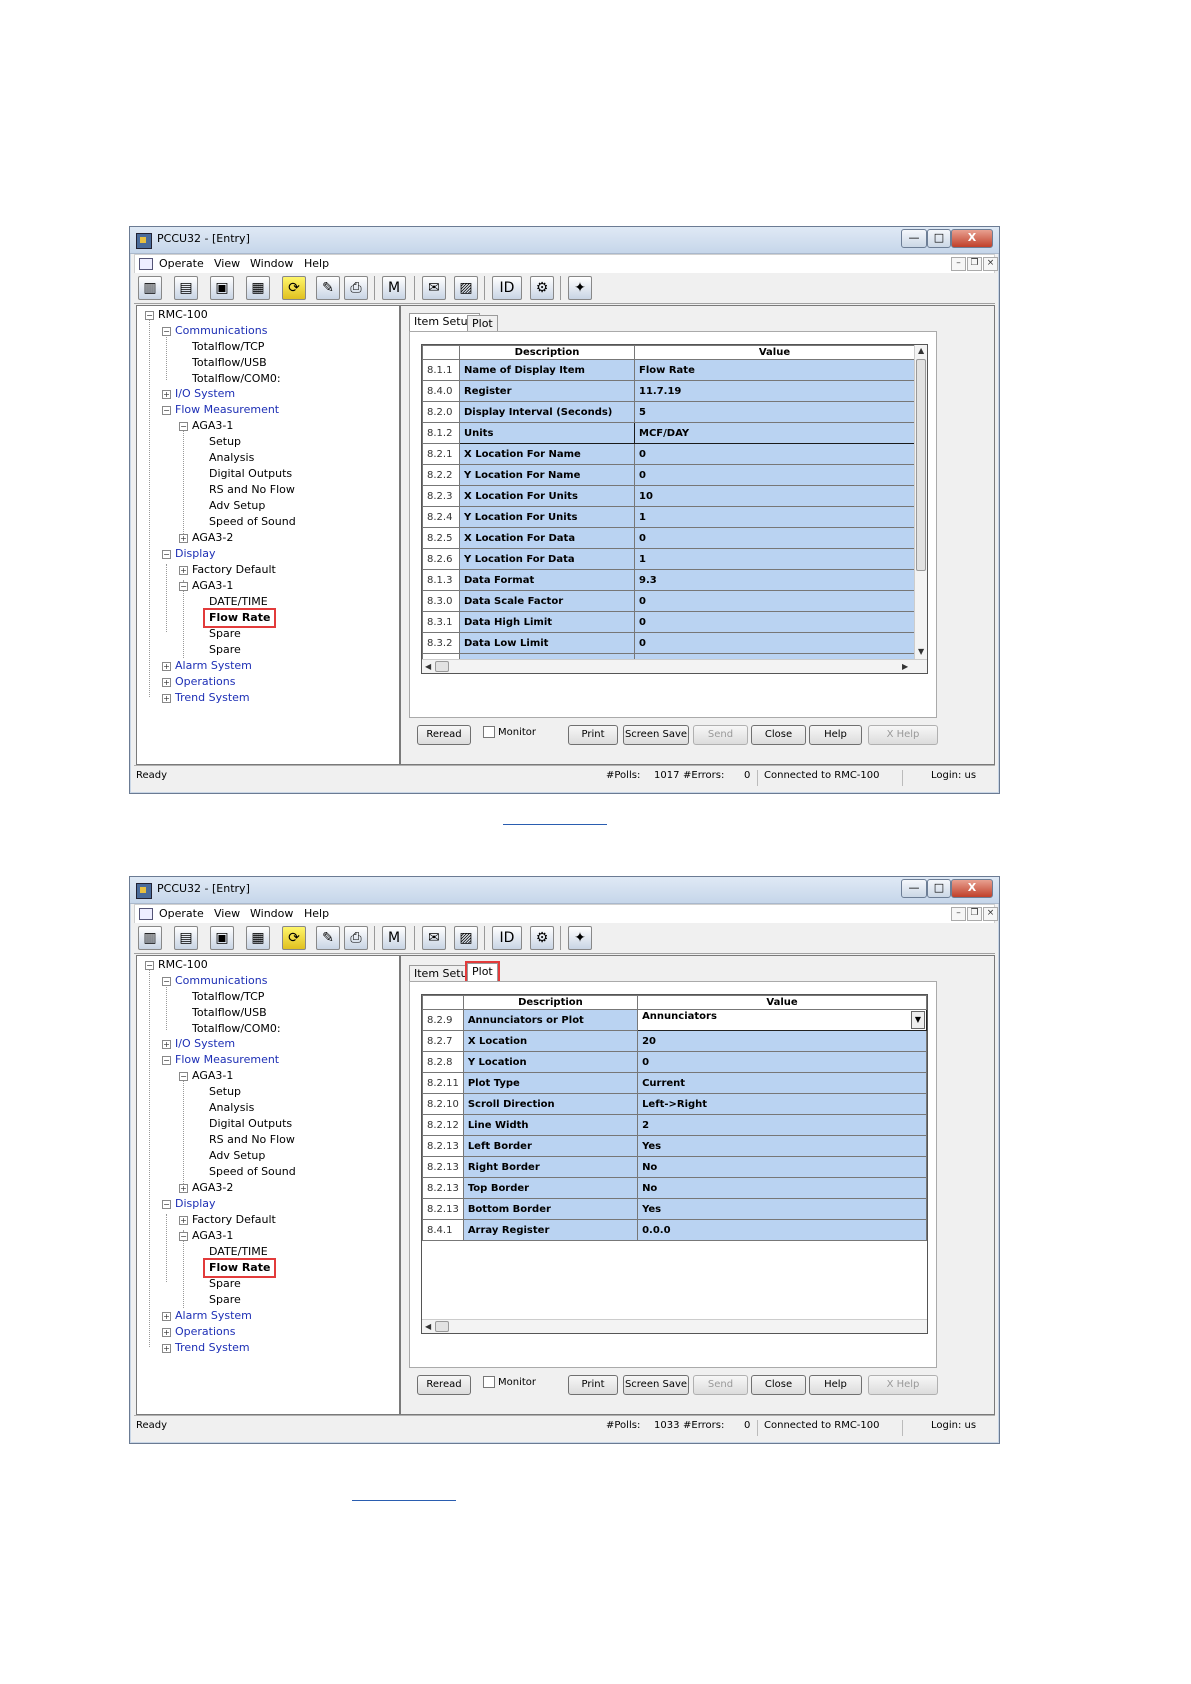 Image resolution: width=1191 pixels, height=1684 pixels. What do you see at coordinates (509, 1383) in the screenshot?
I see `monitor-checkbox: Monitor` at bounding box center [509, 1383].